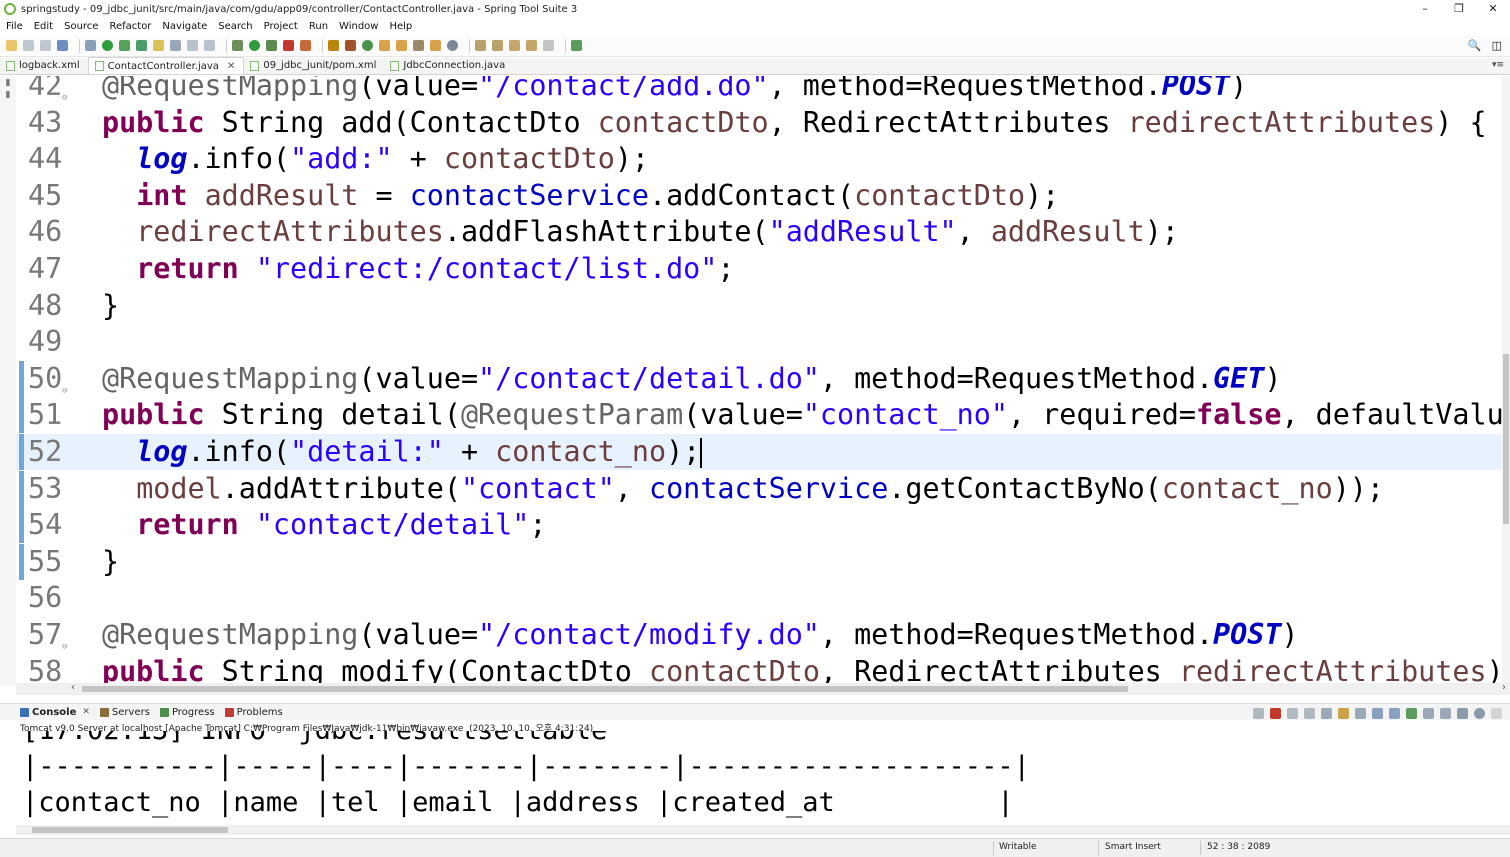  Describe the element at coordinates (759, 598) in the screenshot. I see `code-line: 56` at that location.